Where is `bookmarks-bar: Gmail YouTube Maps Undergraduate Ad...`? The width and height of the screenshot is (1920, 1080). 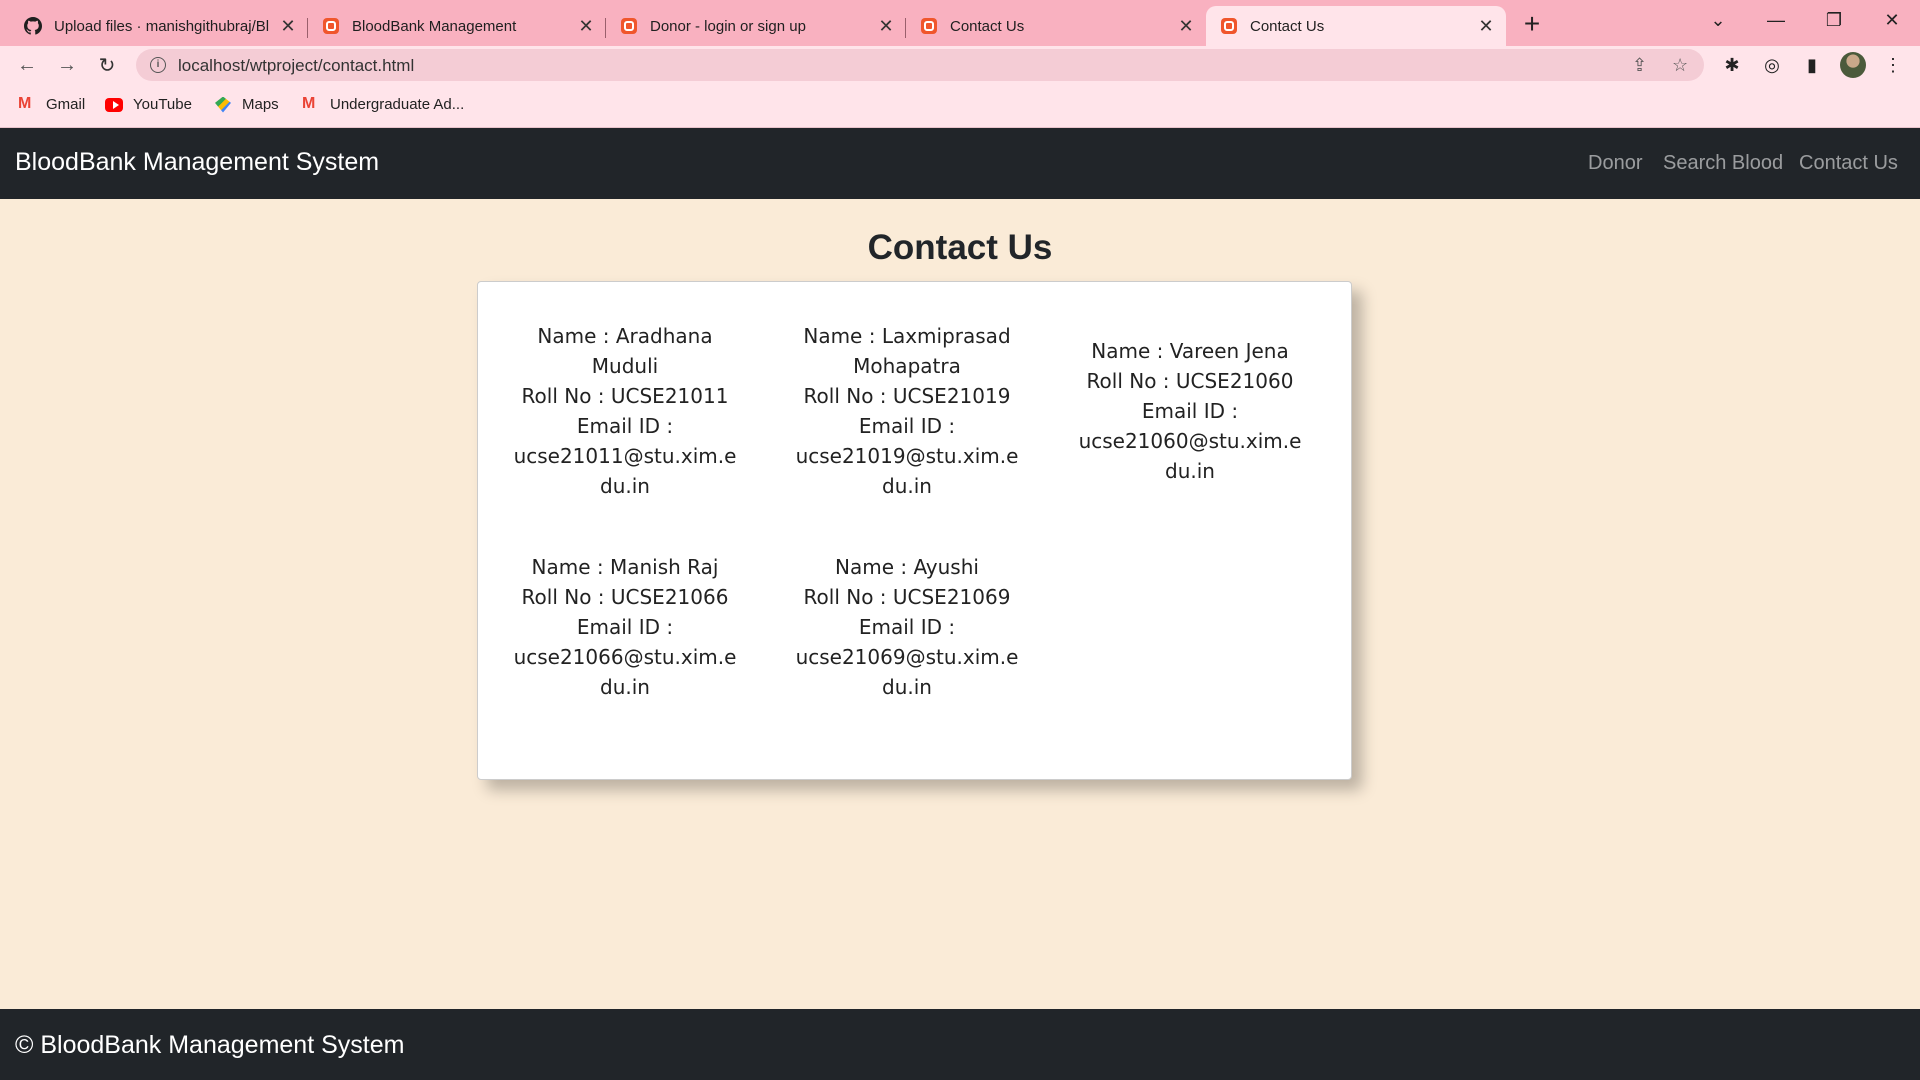
bookmarks-bar: Gmail YouTube Maps Undergraduate Ad... is located at coordinates (960, 106).